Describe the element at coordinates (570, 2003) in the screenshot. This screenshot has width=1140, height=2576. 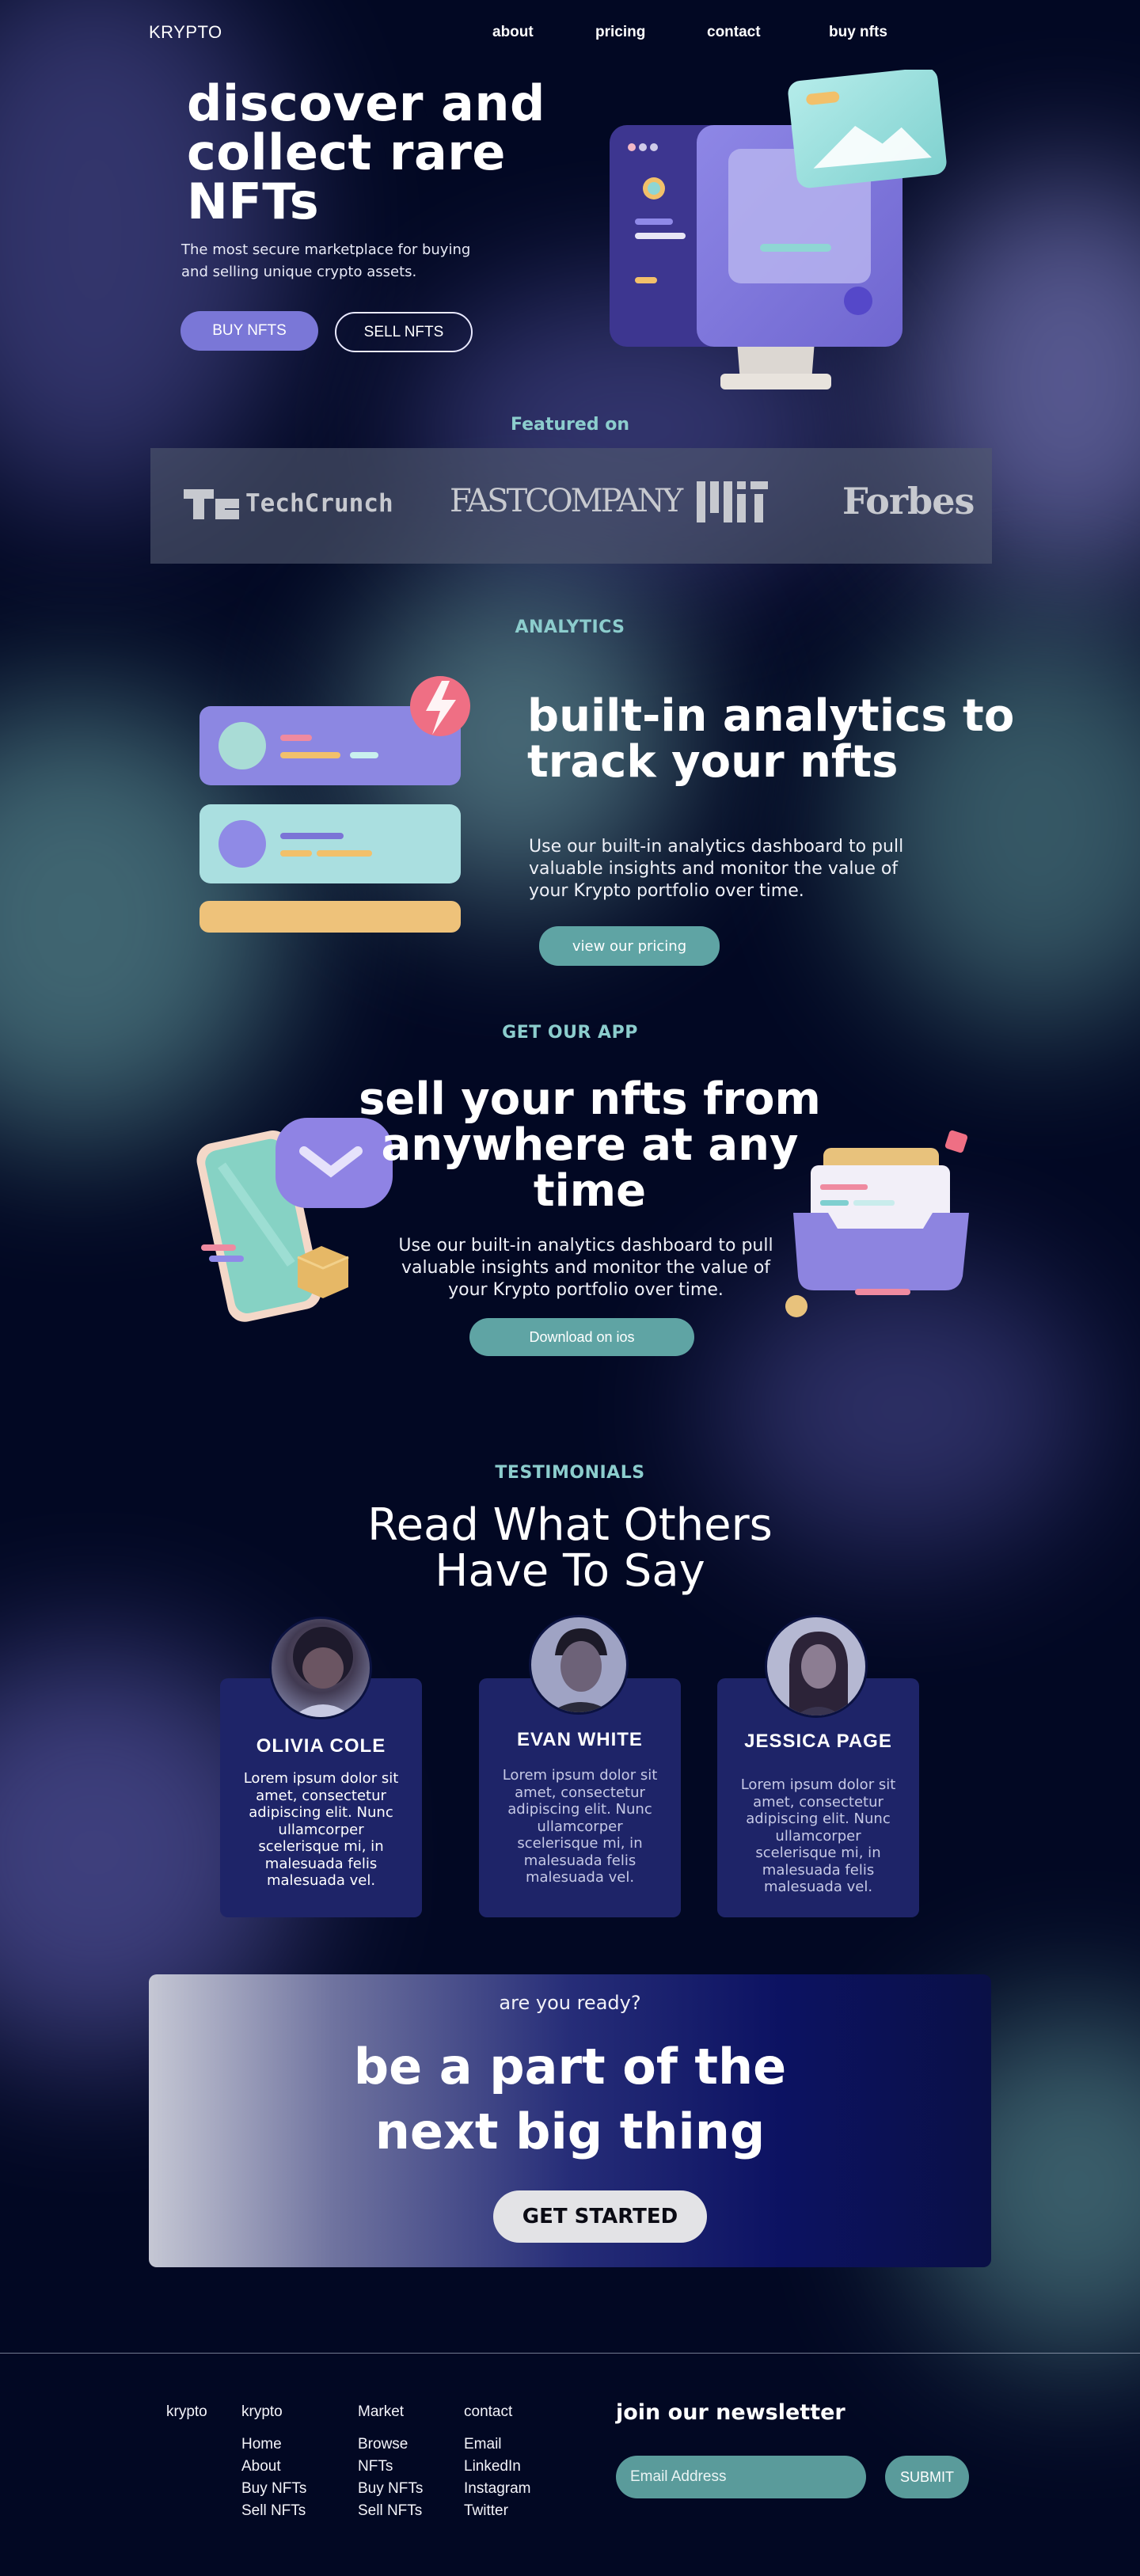
I see `cta-eyebrow: are you ready?` at that location.